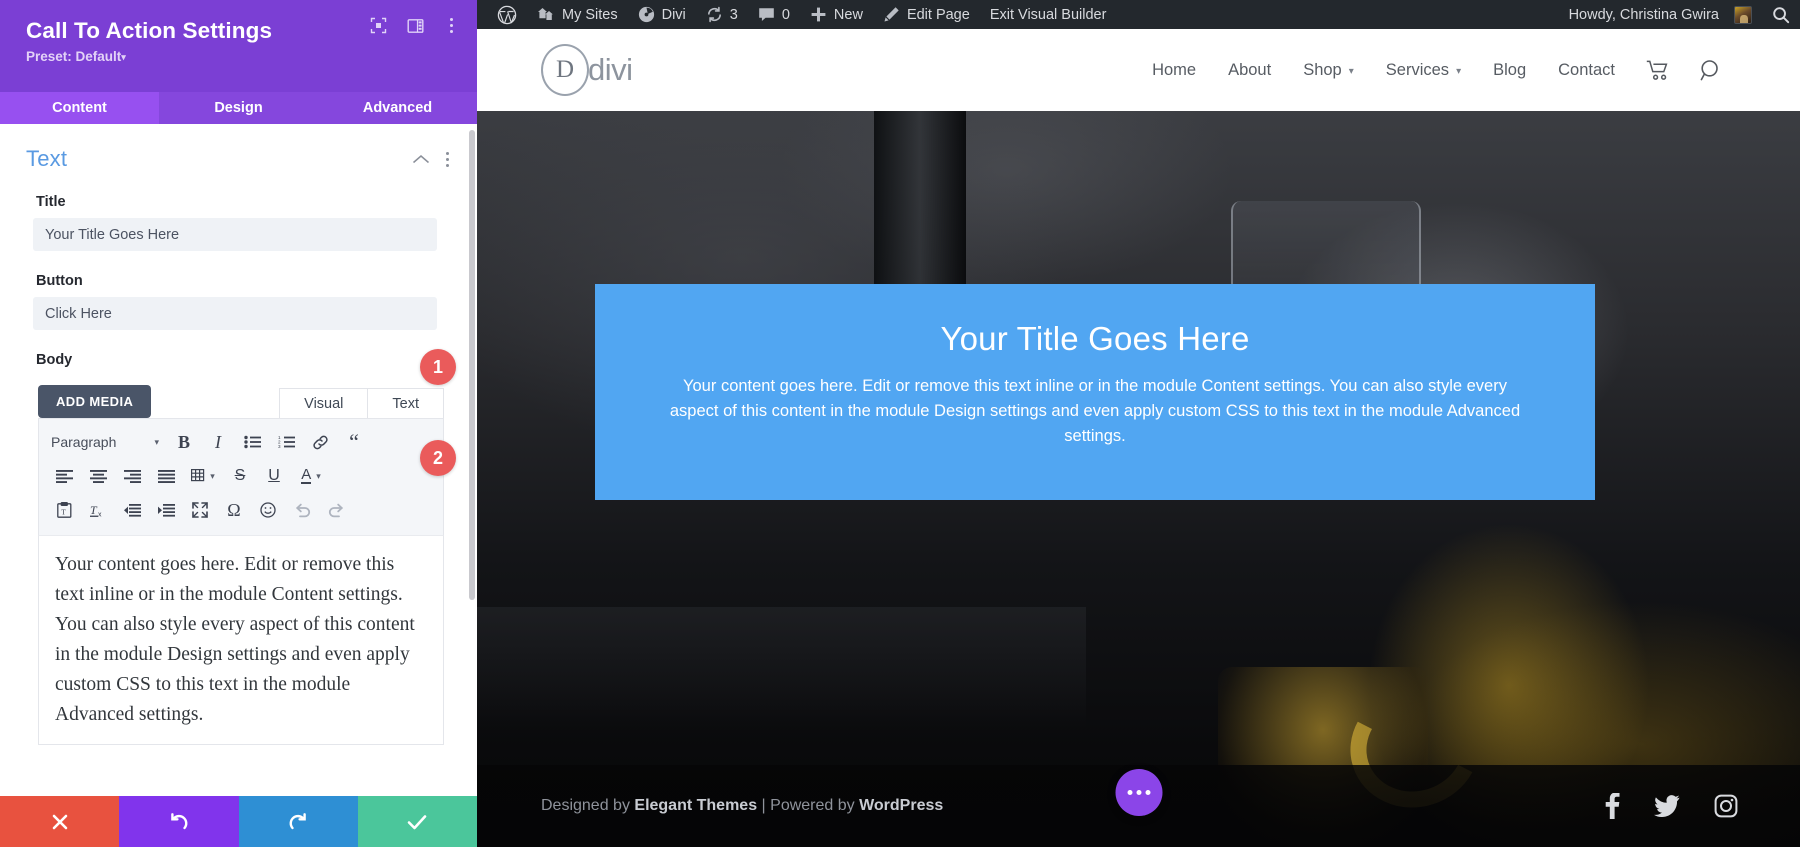  I want to click on nav-item-blog: Blog, so click(1509, 70).